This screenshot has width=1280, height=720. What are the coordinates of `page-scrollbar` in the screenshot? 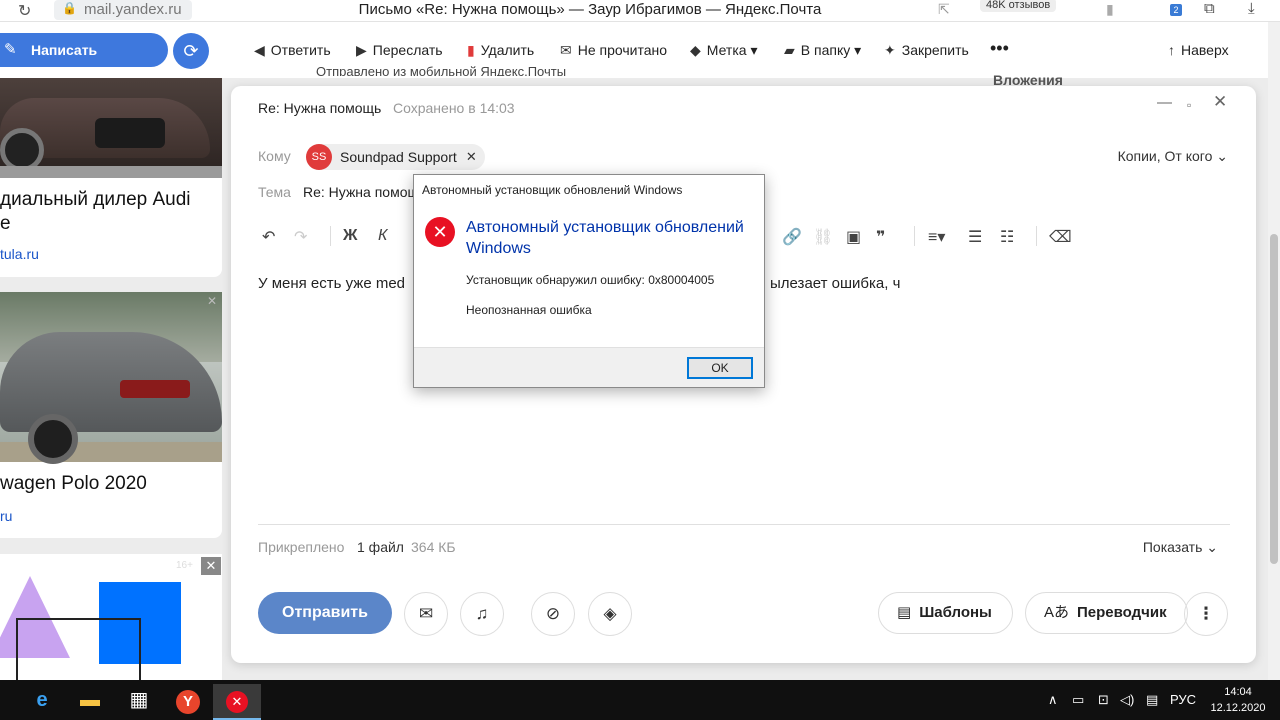 It's located at (1274, 351).